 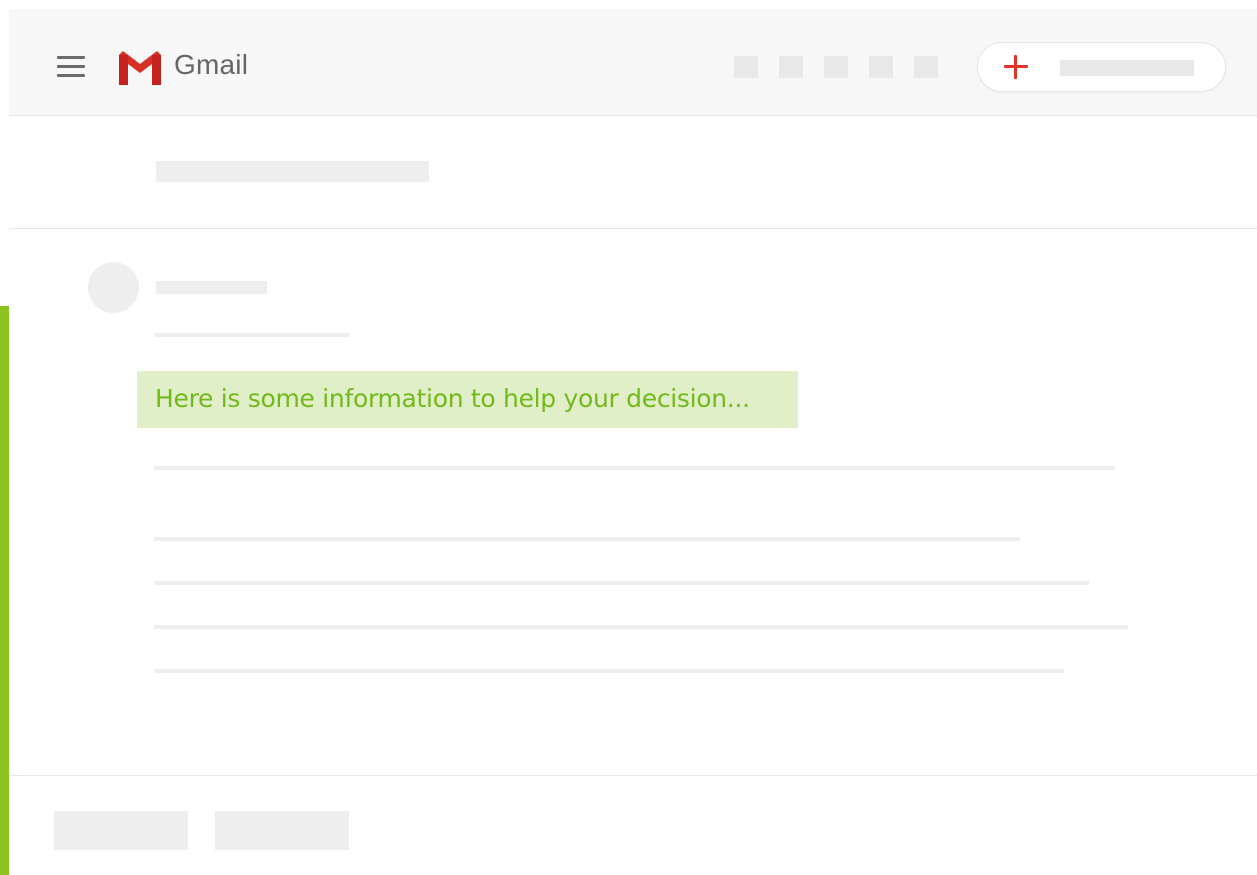 What do you see at coordinates (292, 171) in the screenshot?
I see `subject-placeholder` at bounding box center [292, 171].